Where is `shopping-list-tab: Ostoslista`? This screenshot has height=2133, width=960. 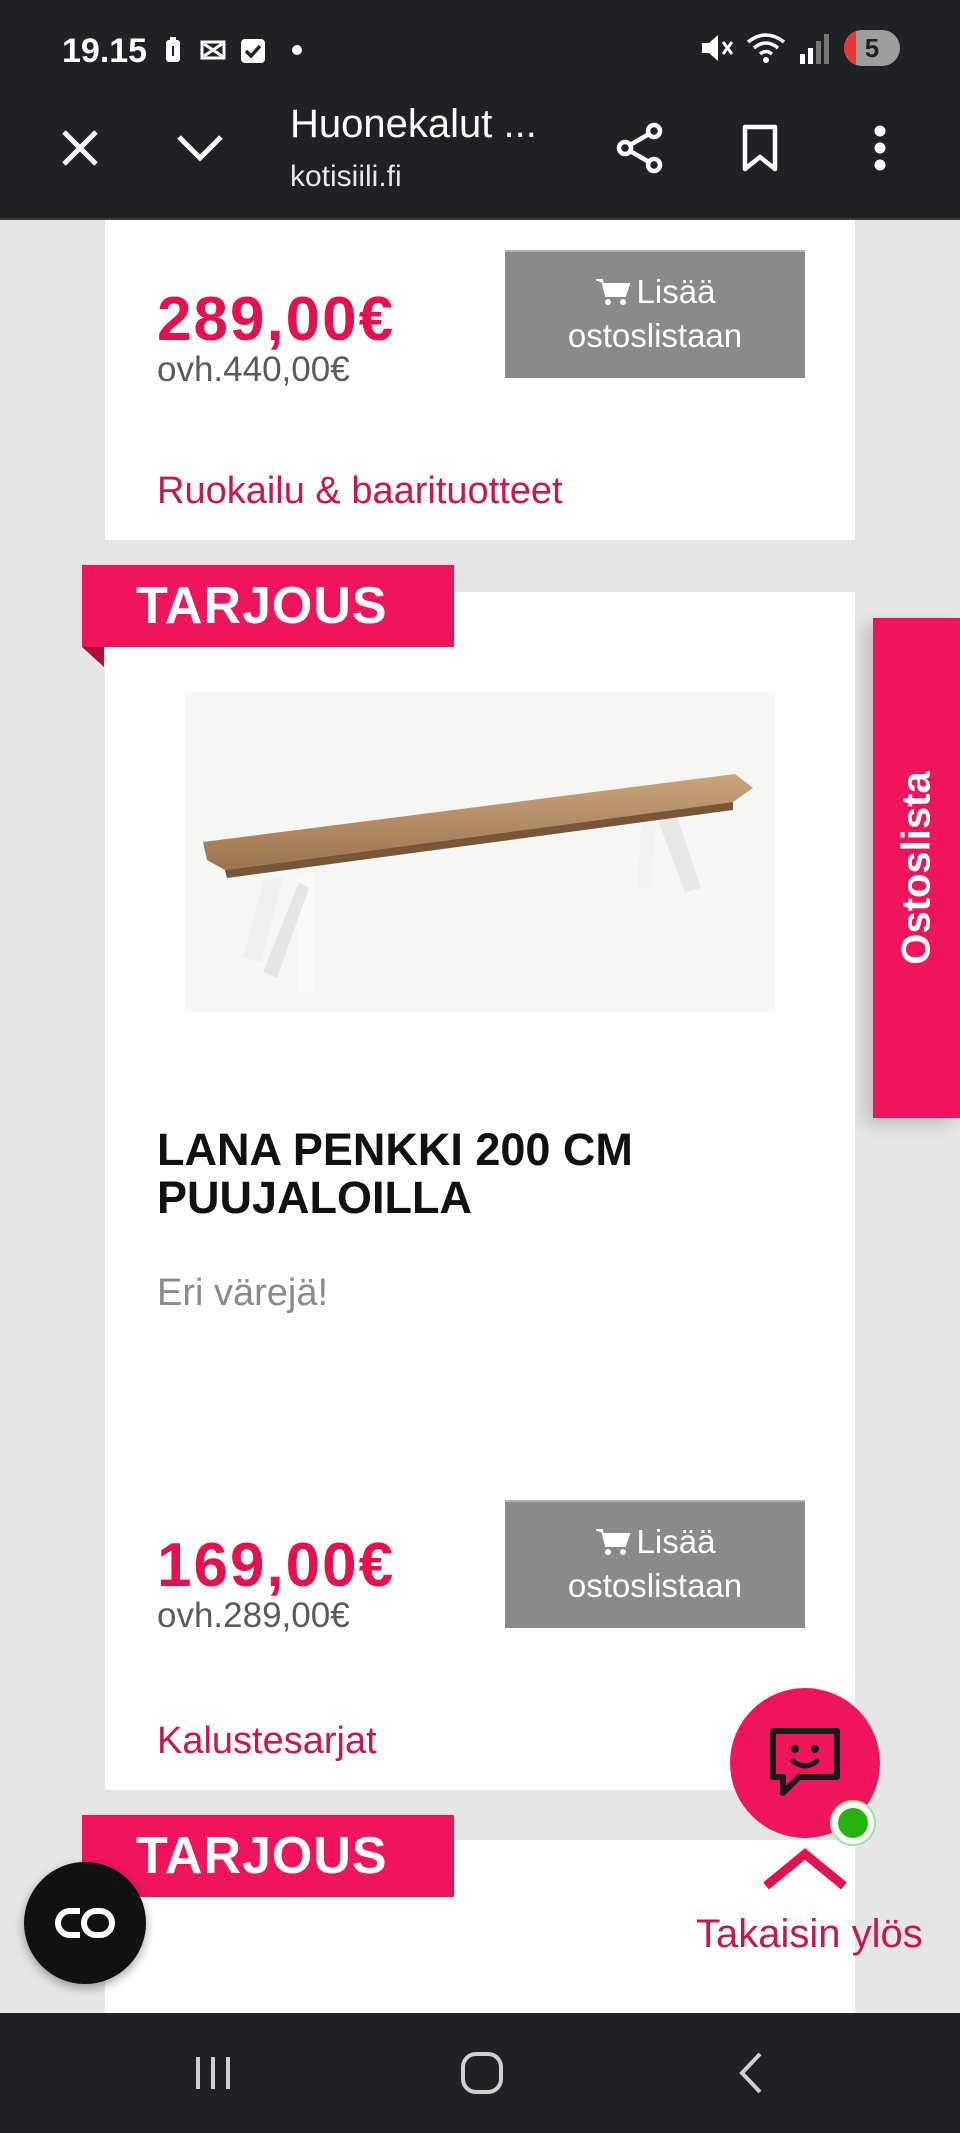 shopping-list-tab: Ostoslista is located at coordinates (916, 868).